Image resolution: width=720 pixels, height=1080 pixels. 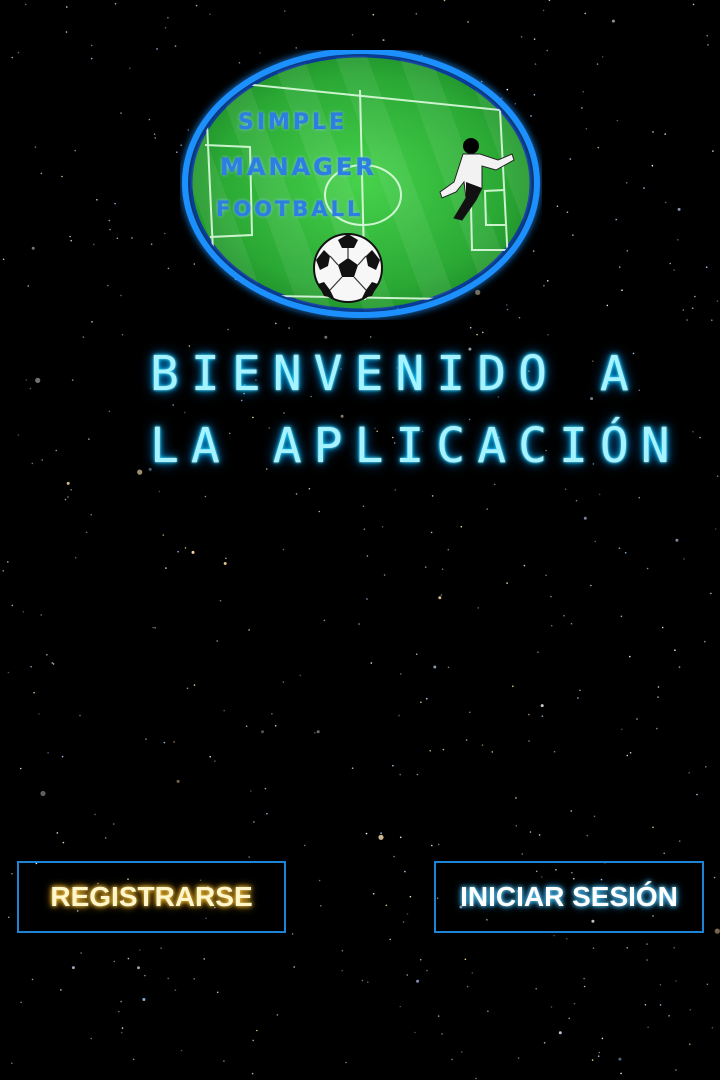 What do you see at coordinates (416, 446) in the screenshot?
I see `welcome-title-line-2: LA APLICACIÓN` at bounding box center [416, 446].